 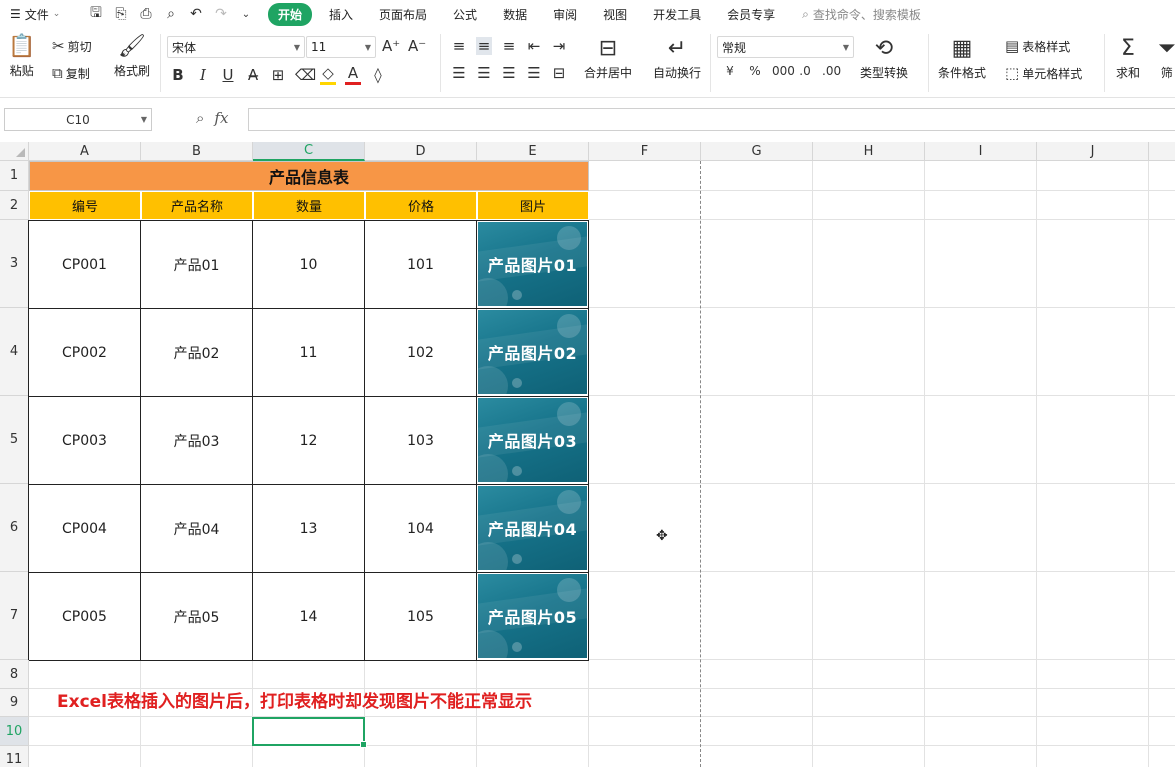 I want to click on row-header-1: 1, so click(x=14, y=176).